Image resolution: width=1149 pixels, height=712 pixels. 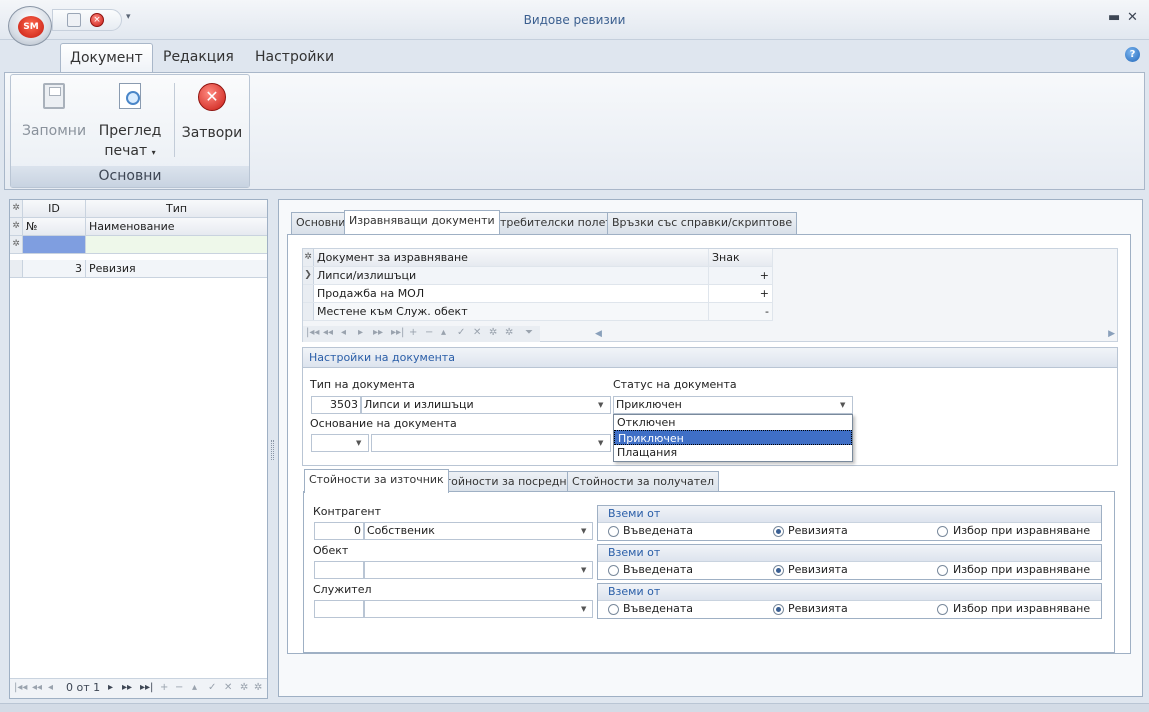 What do you see at coordinates (376, 481) in the screenshot?
I see `tab-source-values: Стойности за източник` at bounding box center [376, 481].